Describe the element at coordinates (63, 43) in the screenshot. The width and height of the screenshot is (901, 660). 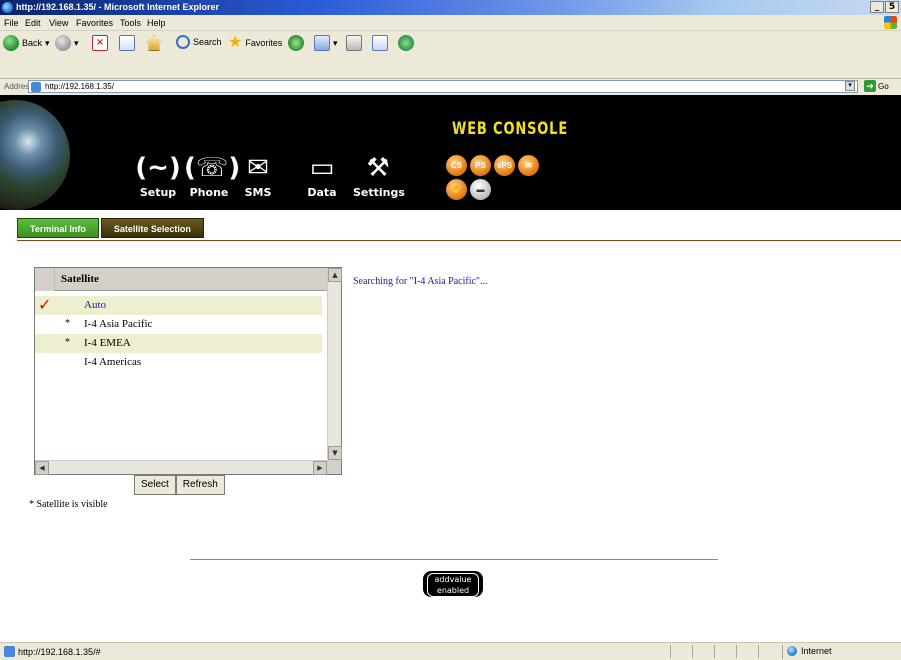
I see `forward-arrow-icon` at that location.